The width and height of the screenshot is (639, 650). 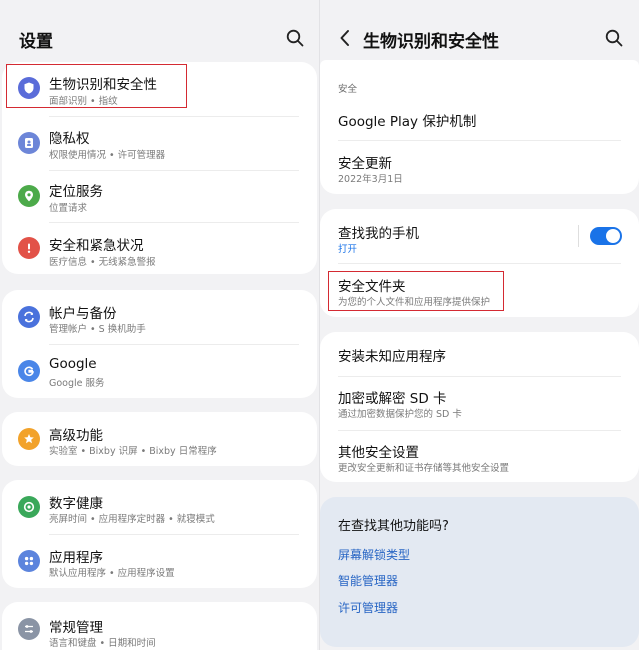 I want to click on item-label: 安装未知应用程序, so click(x=392, y=357).